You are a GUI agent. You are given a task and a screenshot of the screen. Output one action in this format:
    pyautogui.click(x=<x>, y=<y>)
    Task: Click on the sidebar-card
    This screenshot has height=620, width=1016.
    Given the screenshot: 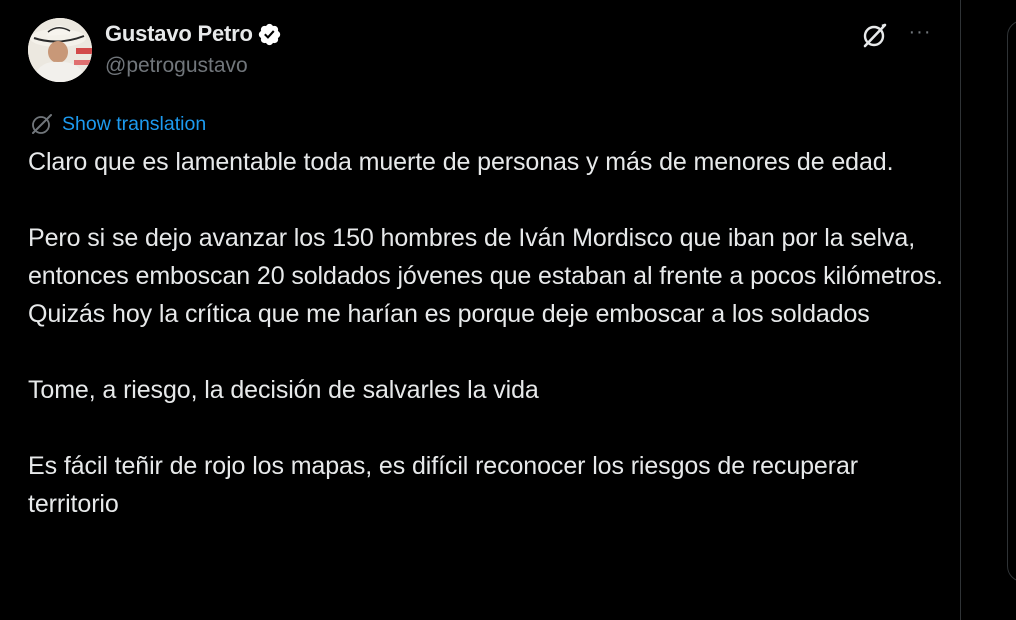 What is the action you would take?
    pyautogui.click(x=1011, y=301)
    